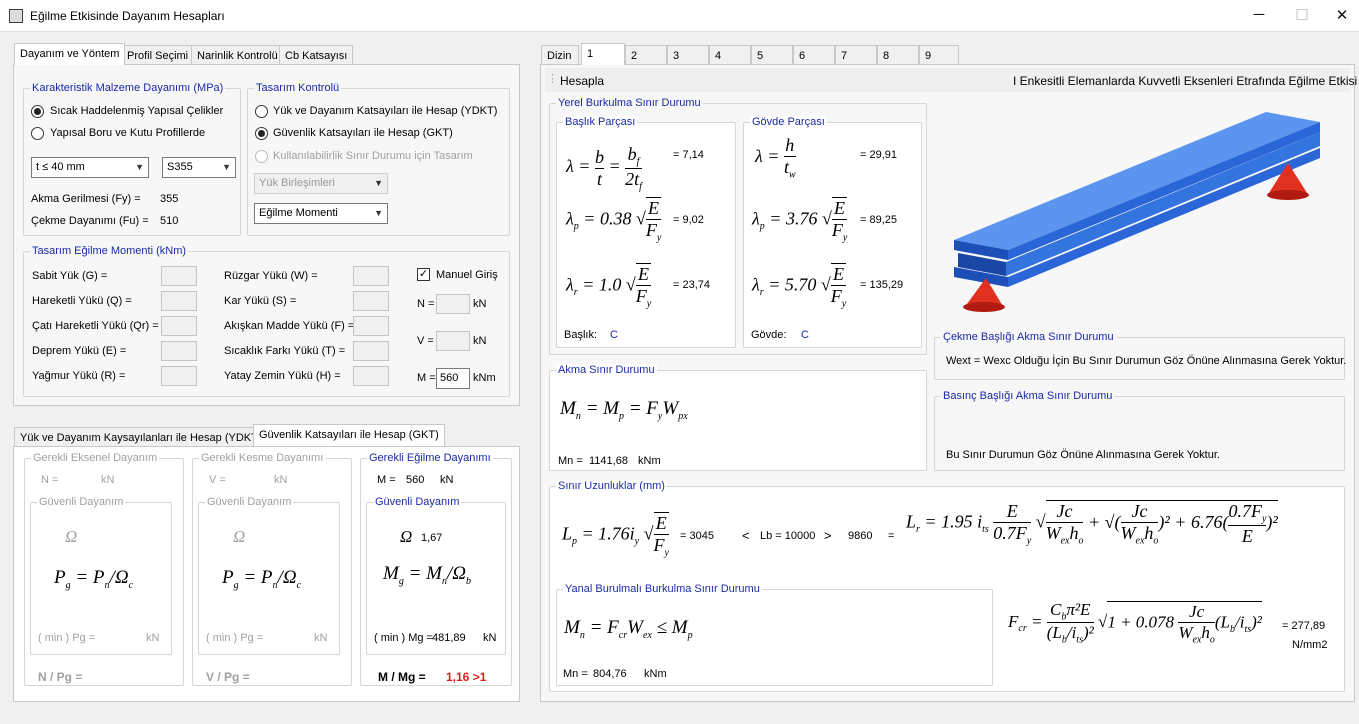 The height and width of the screenshot is (724, 1359). I want to click on tab-7: 7, so click(856, 55).